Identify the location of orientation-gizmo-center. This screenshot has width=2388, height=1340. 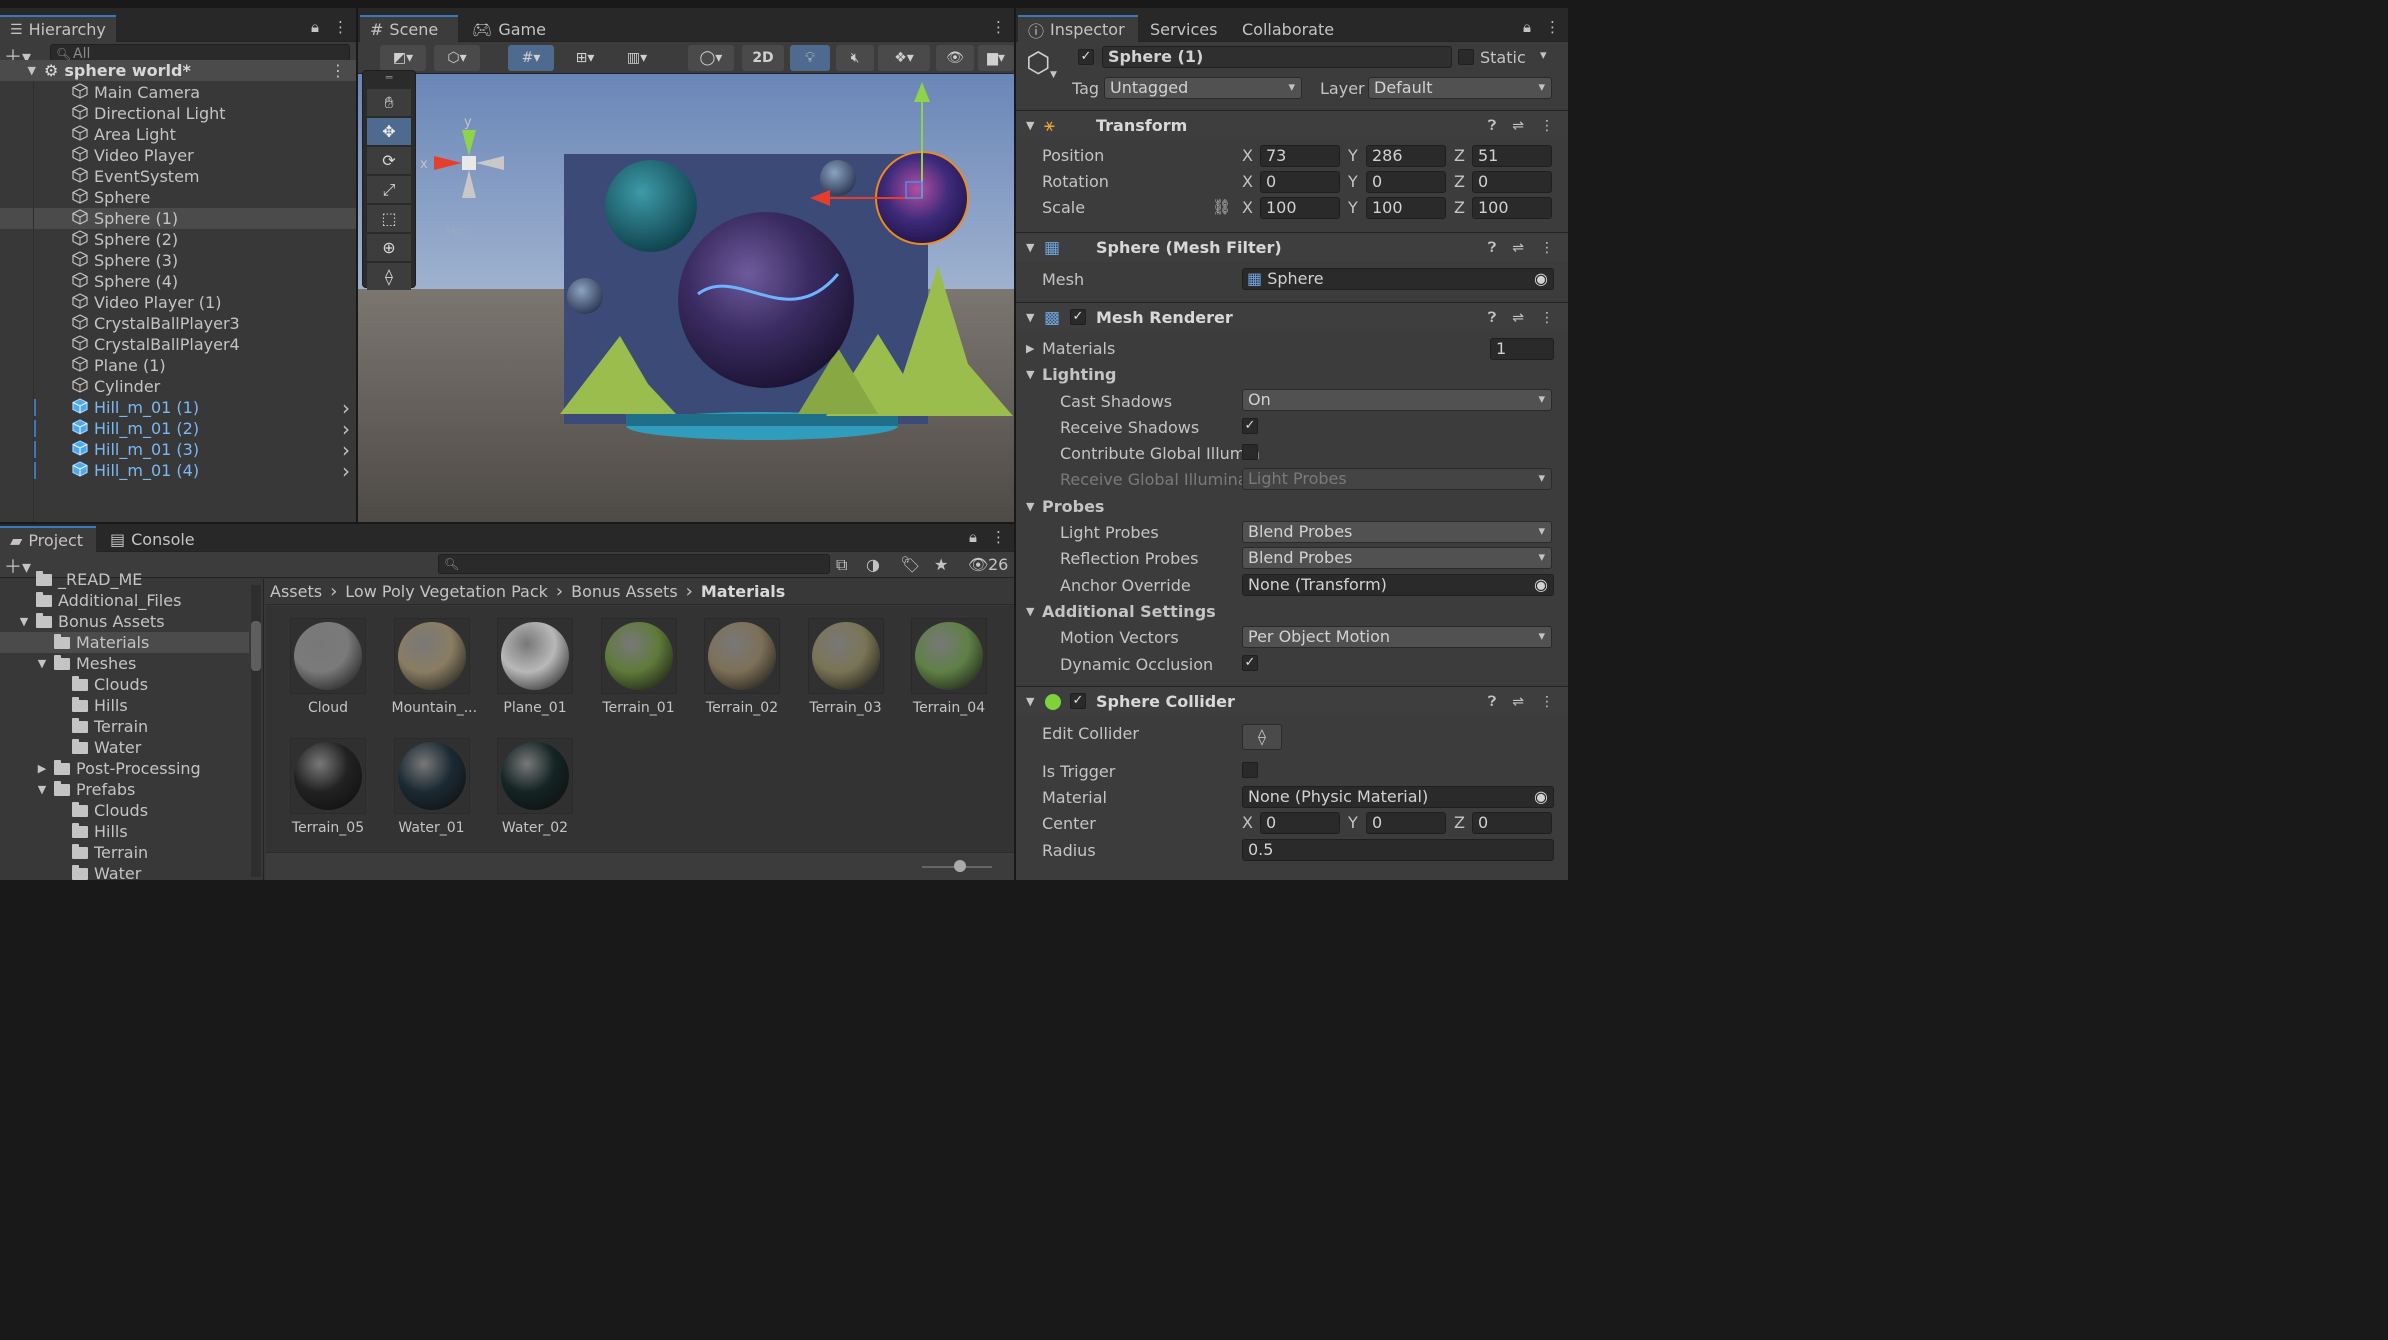
(469, 163).